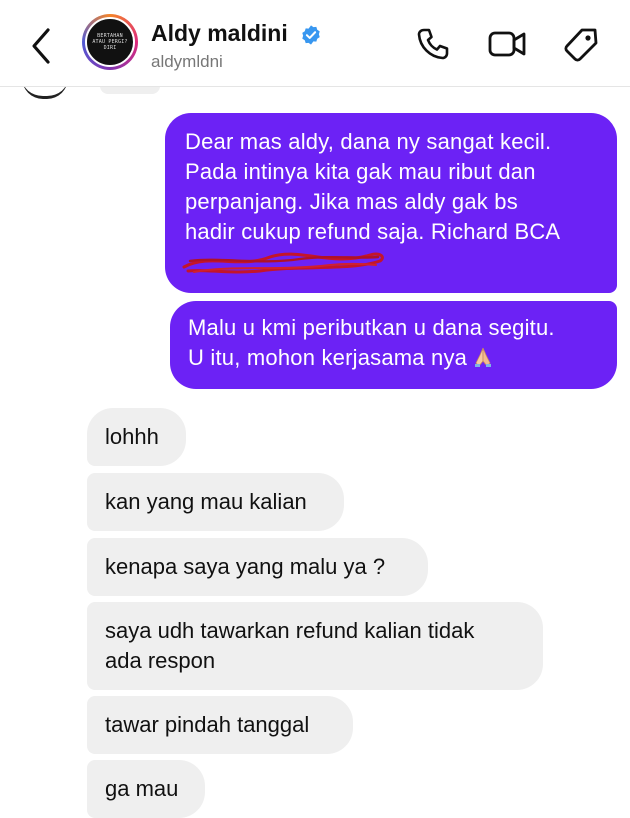 This screenshot has width=630, height=818. I want to click on avatar: BERTAHAN ATAU PERGI? DIRI, so click(110, 42).